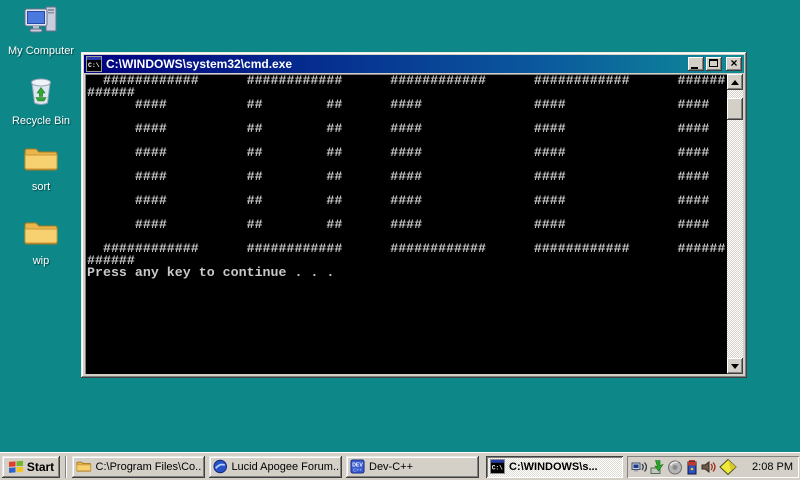  Describe the element at coordinates (694, 68) in the screenshot. I see `minimize-icon` at that location.